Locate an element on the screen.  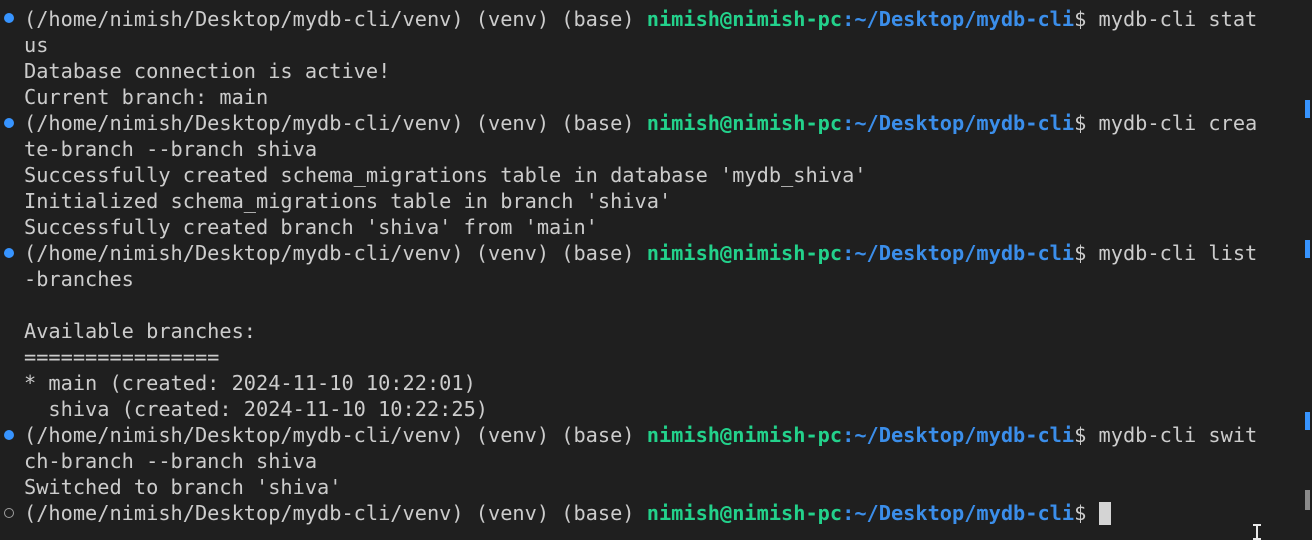
text-cursor is located at coordinates (1104, 513).